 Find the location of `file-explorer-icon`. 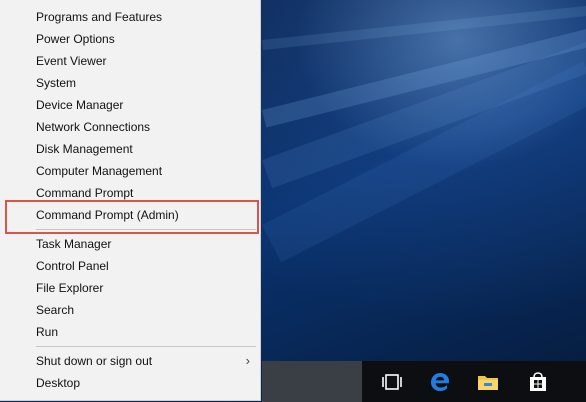

file-explorer-icon is located at coordinates (488, 381).